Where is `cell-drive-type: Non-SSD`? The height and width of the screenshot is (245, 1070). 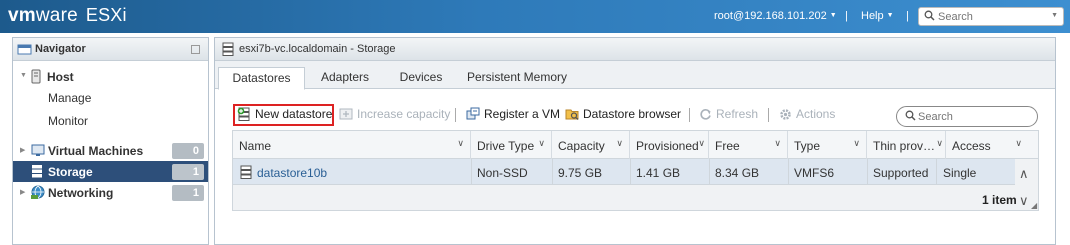 cell-drive-type: Non-SSD is located at coordinates (502, 173).